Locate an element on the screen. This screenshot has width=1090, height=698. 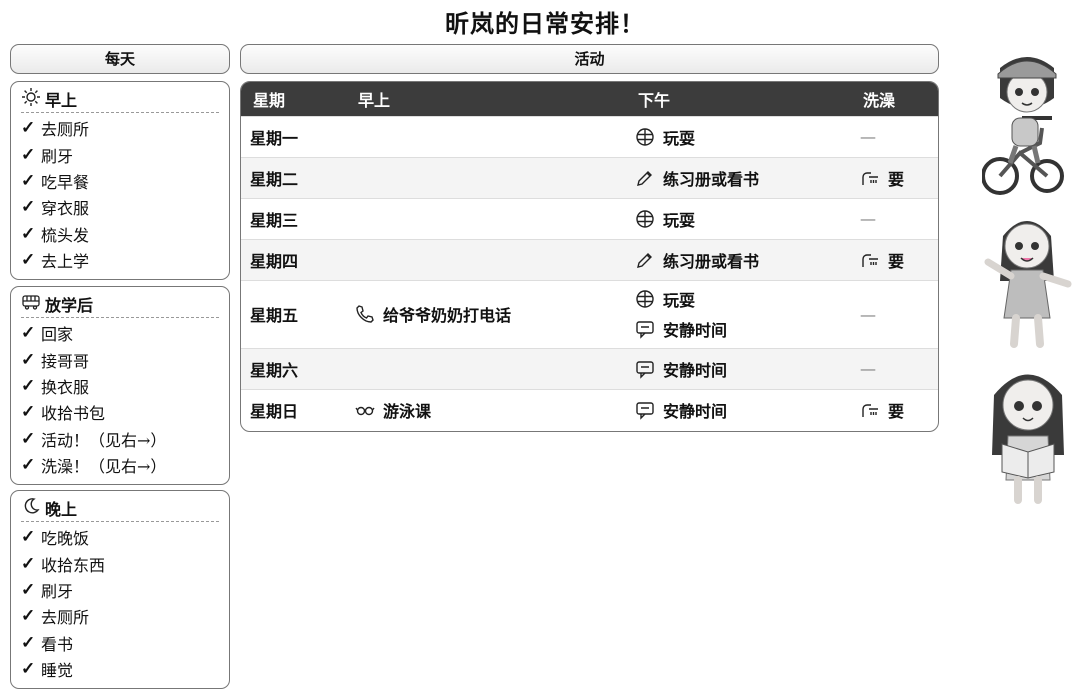
morning-section: 早上 ✓ 去厕所 ✓ 刷牙 ✓ 吃早餐 ✓ 穿衣服 ✓ 梳头发 ✓ 去上学 is located at coordinates (120, 180).